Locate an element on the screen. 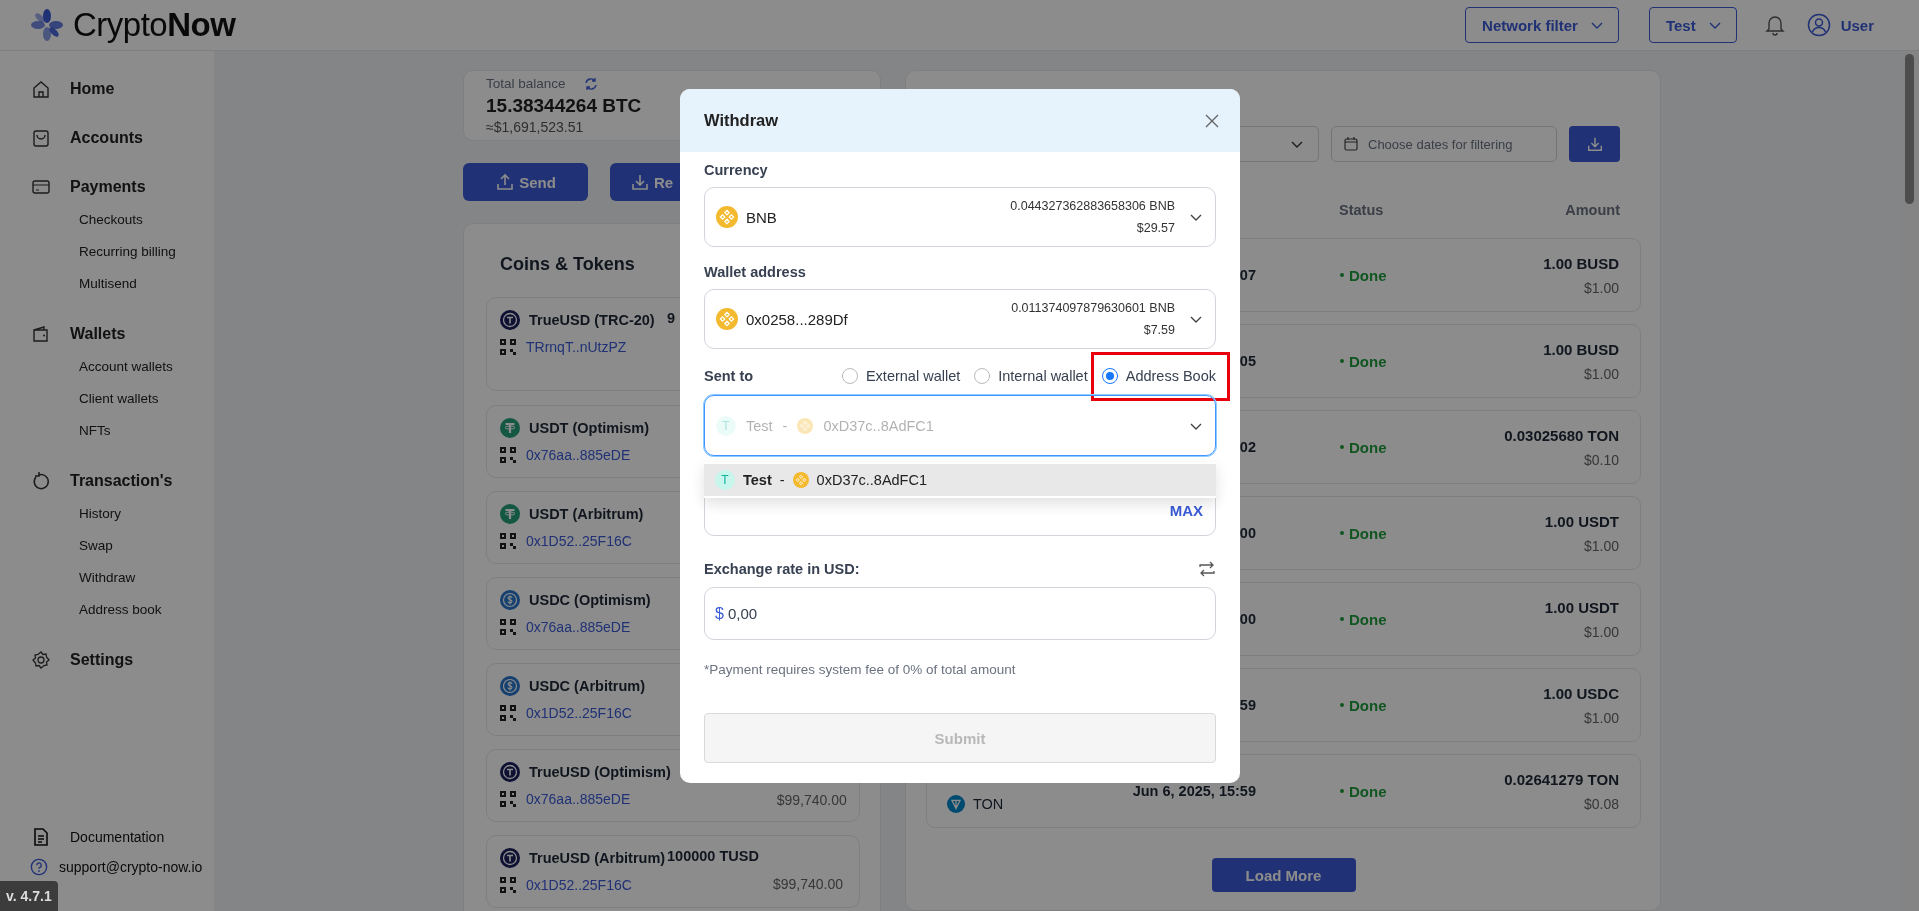 The width and height of the screenshot is (1919, 911). house-icon is located at coordinates (41, 89).